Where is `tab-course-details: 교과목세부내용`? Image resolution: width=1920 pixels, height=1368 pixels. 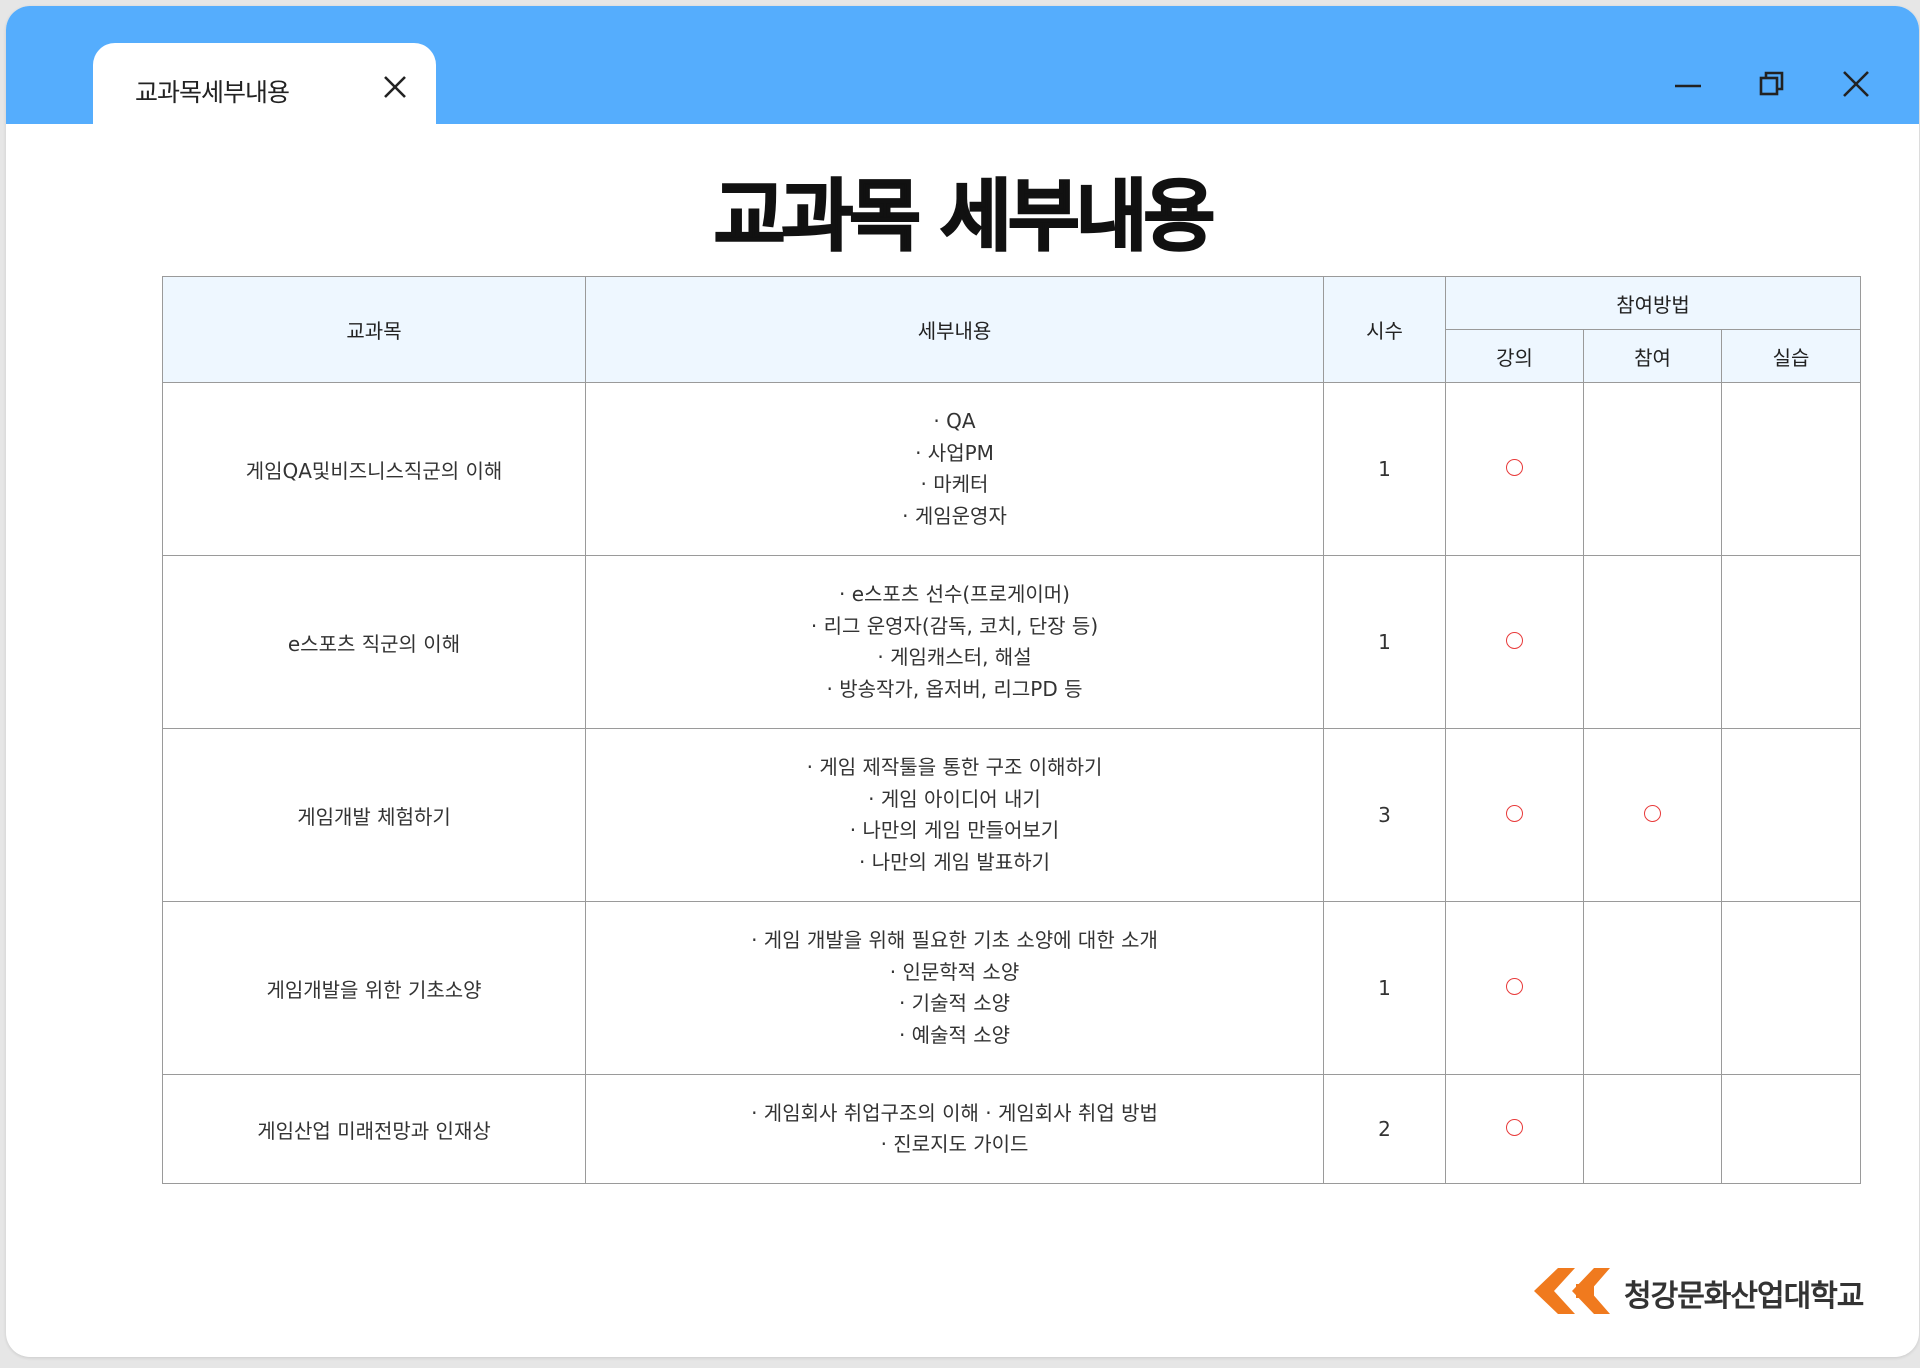 tab-course-details: 교과목세부내용 is located at coordinates (264, 88).